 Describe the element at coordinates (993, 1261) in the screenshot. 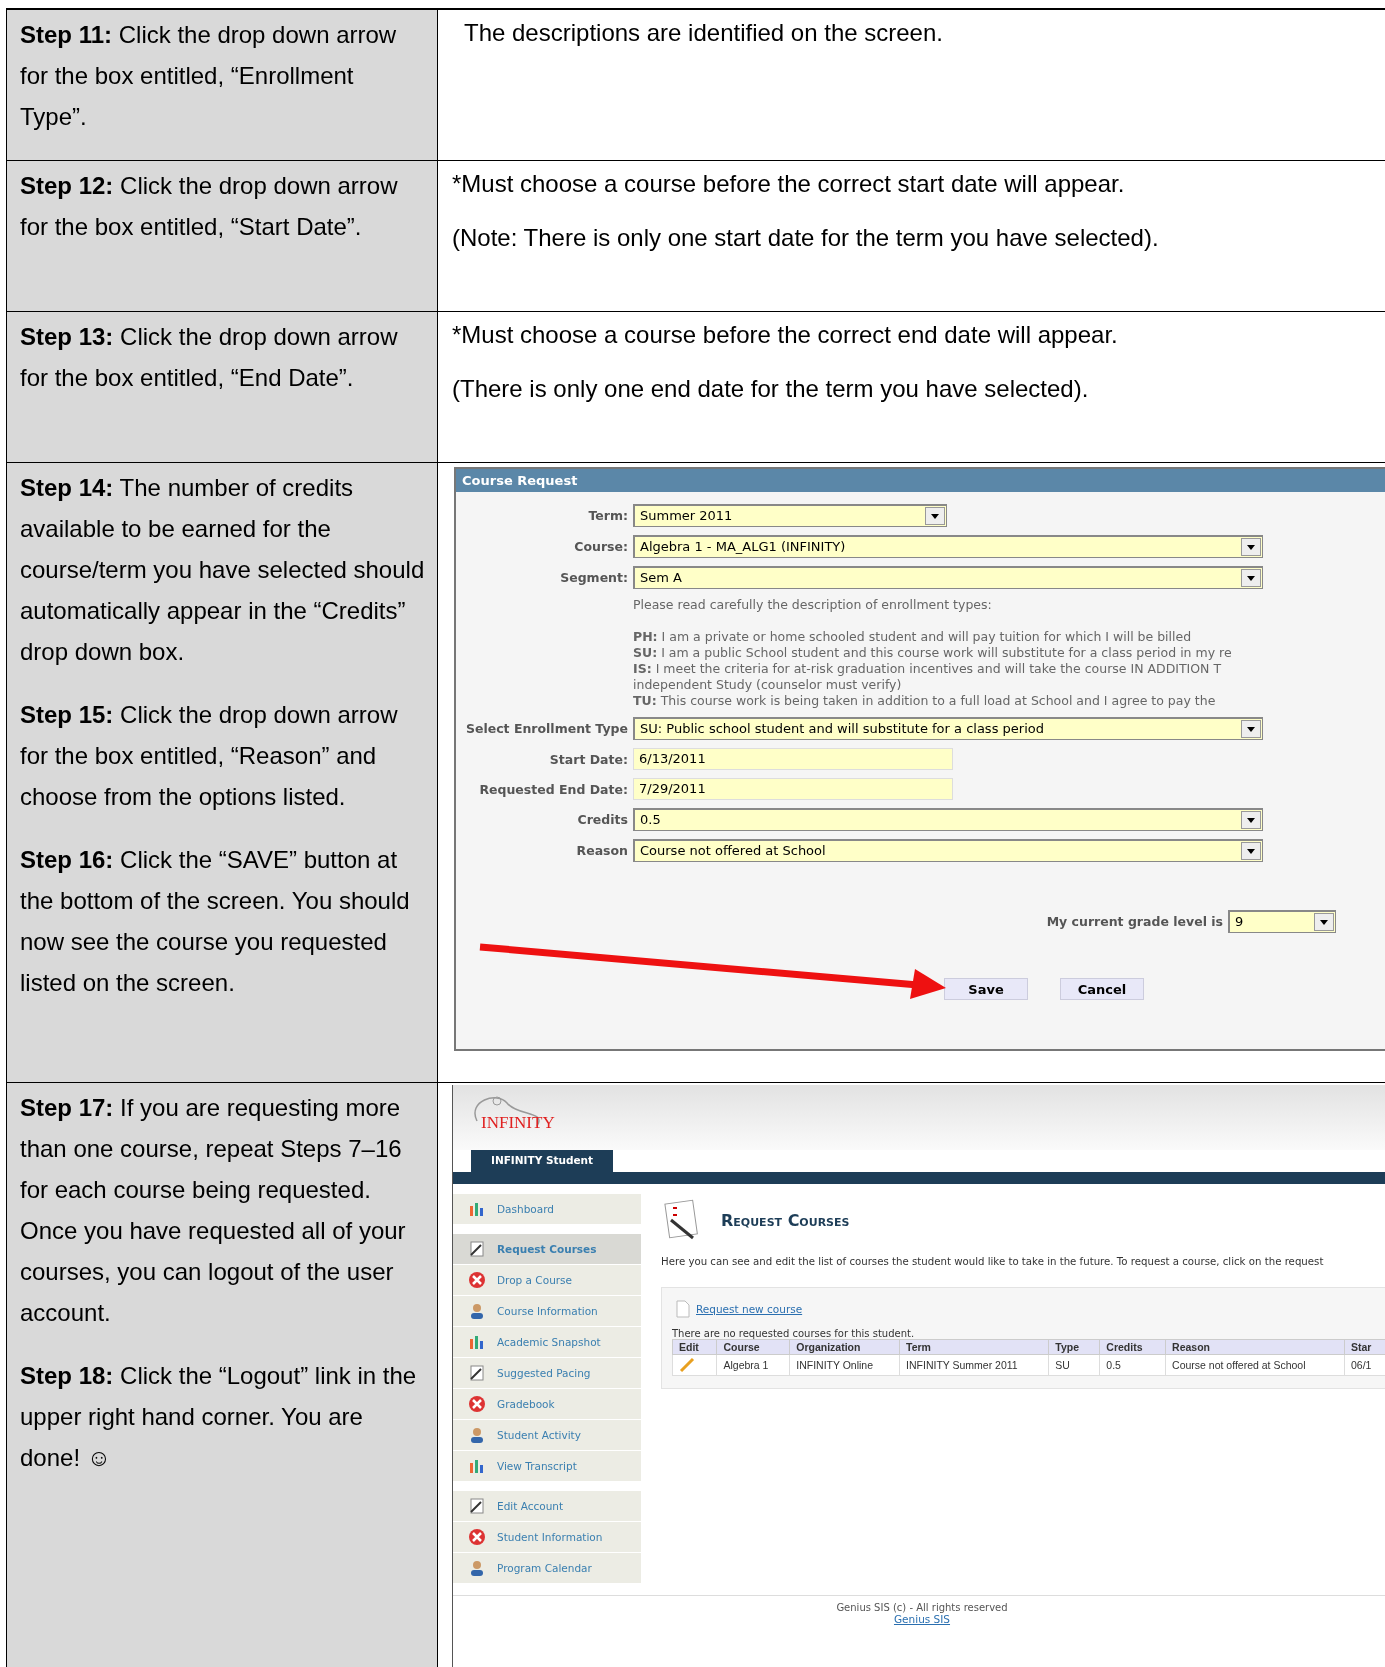

I see `page-description: Here you can see and edit the list of courses the student would like to take in the future. To request a course, click on the request` at that location.